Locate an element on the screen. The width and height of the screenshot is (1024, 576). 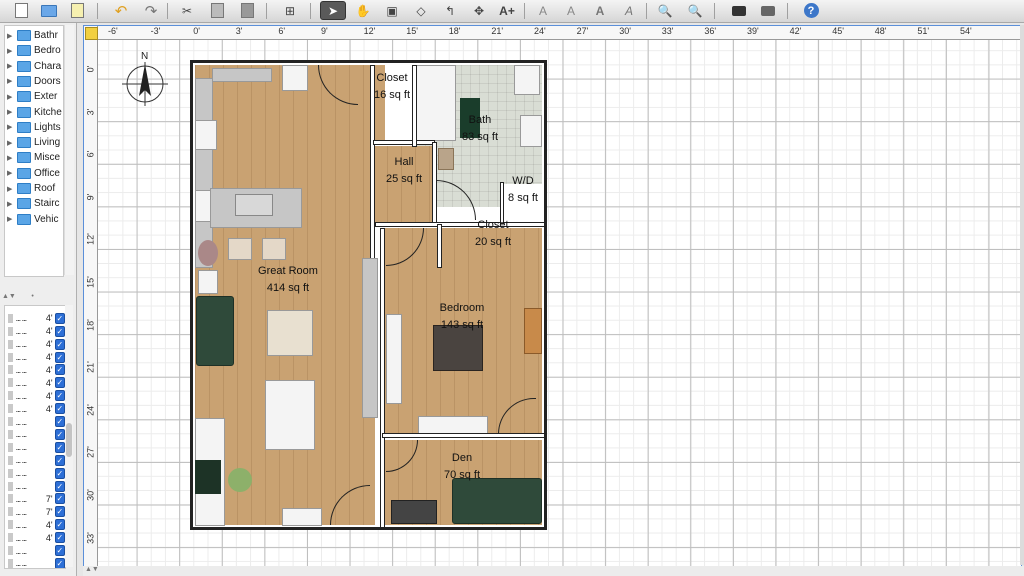
catalog-category: ▶ Lights is located at coordinates (34, 127).